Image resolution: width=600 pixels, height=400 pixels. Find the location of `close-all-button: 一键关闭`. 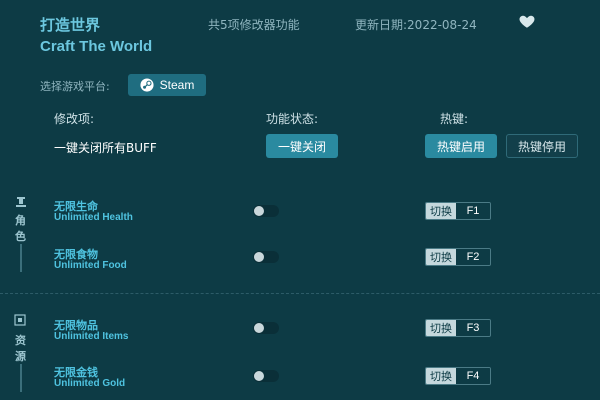

close-all-button: 一键关闭 is located at coordinates (302, 146).